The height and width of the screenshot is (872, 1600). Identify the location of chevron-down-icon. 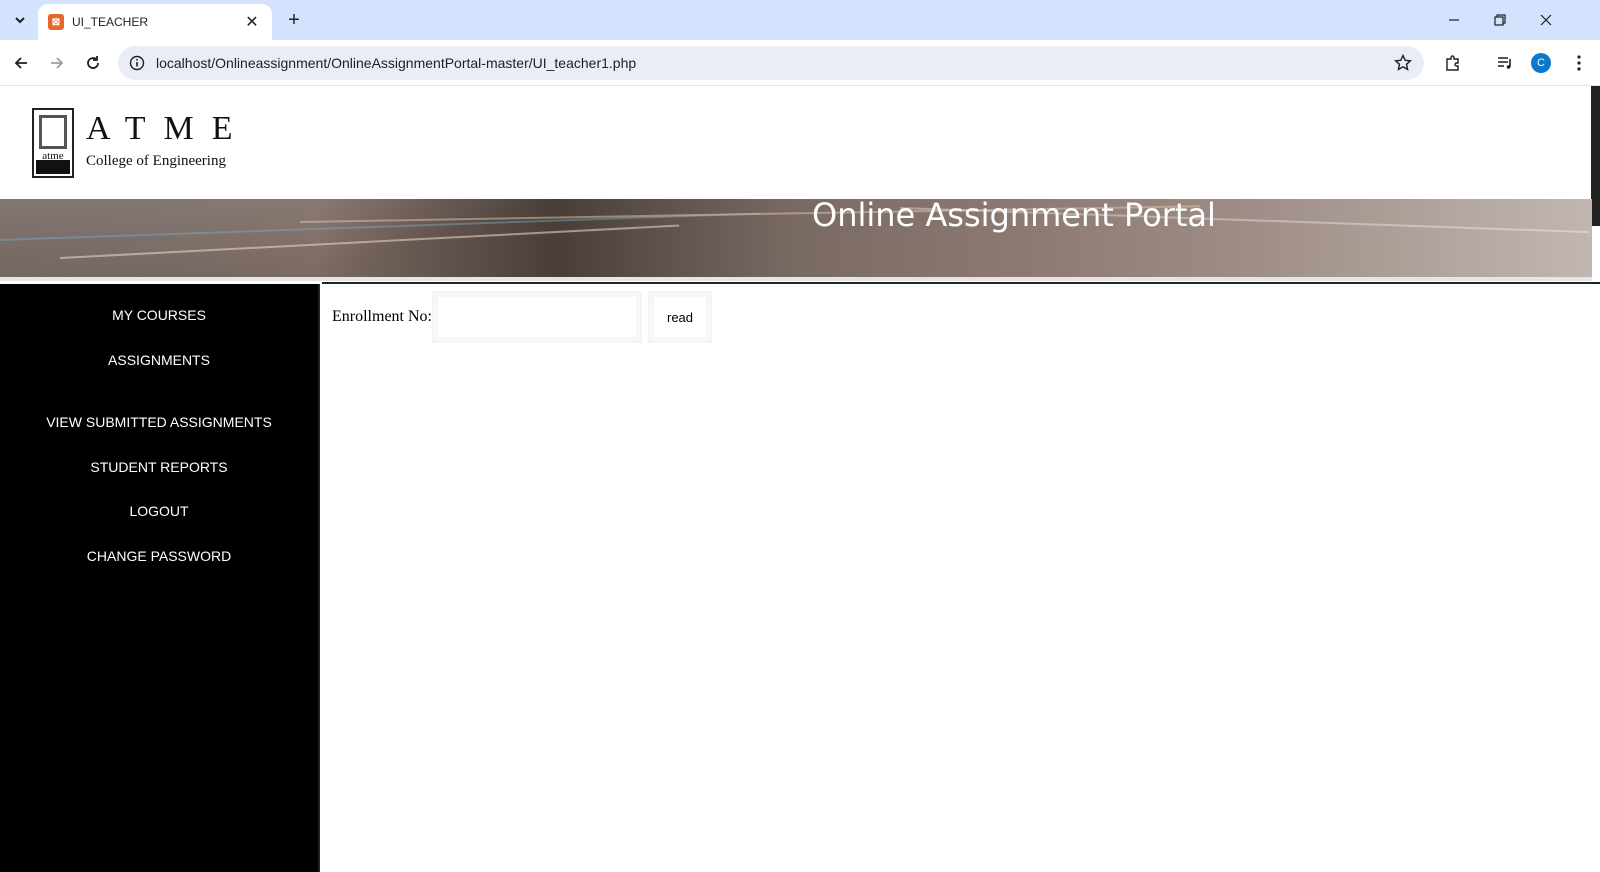
(20, 20).